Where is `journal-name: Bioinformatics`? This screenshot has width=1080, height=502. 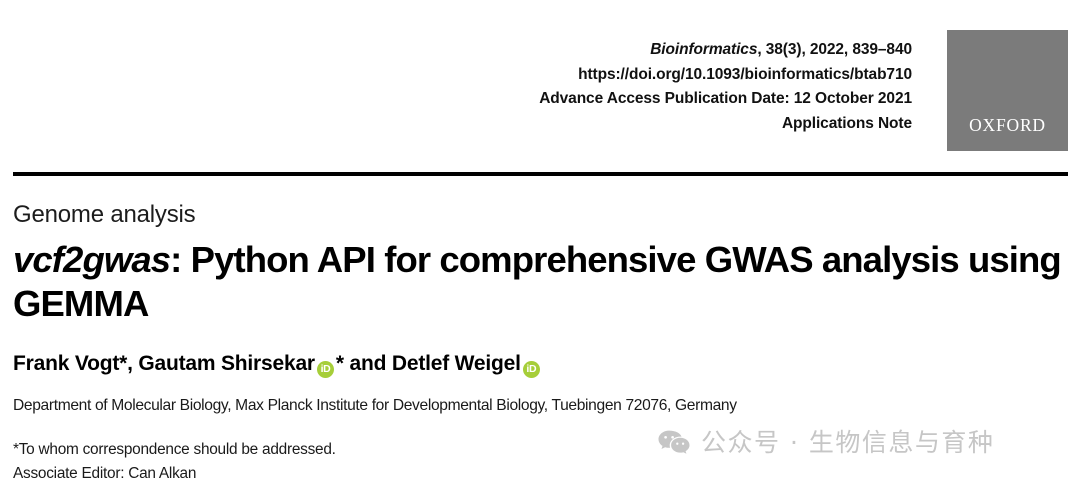
journal-name: Bioinformatics is located at coordinates (704, 49).